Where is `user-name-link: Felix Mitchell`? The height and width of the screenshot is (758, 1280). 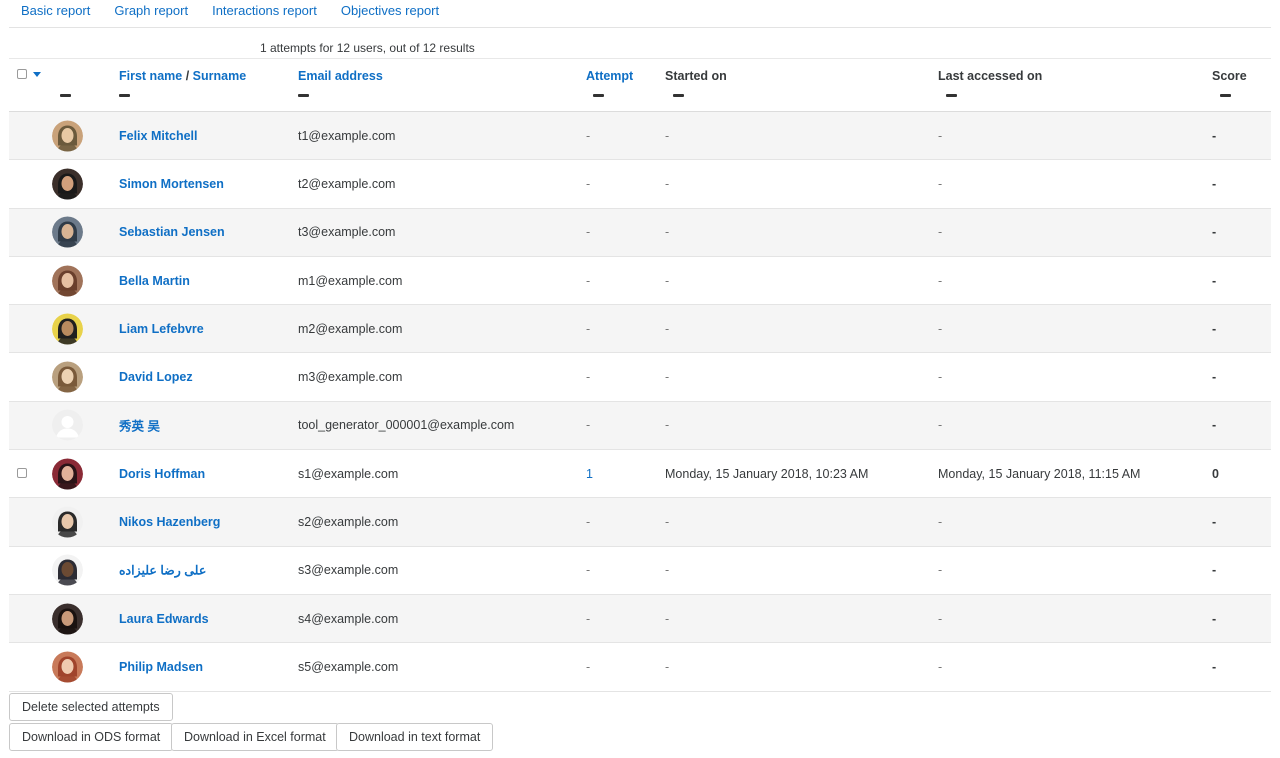
user-name-link: Felix Mitchell is located at coordinates (158, 136).